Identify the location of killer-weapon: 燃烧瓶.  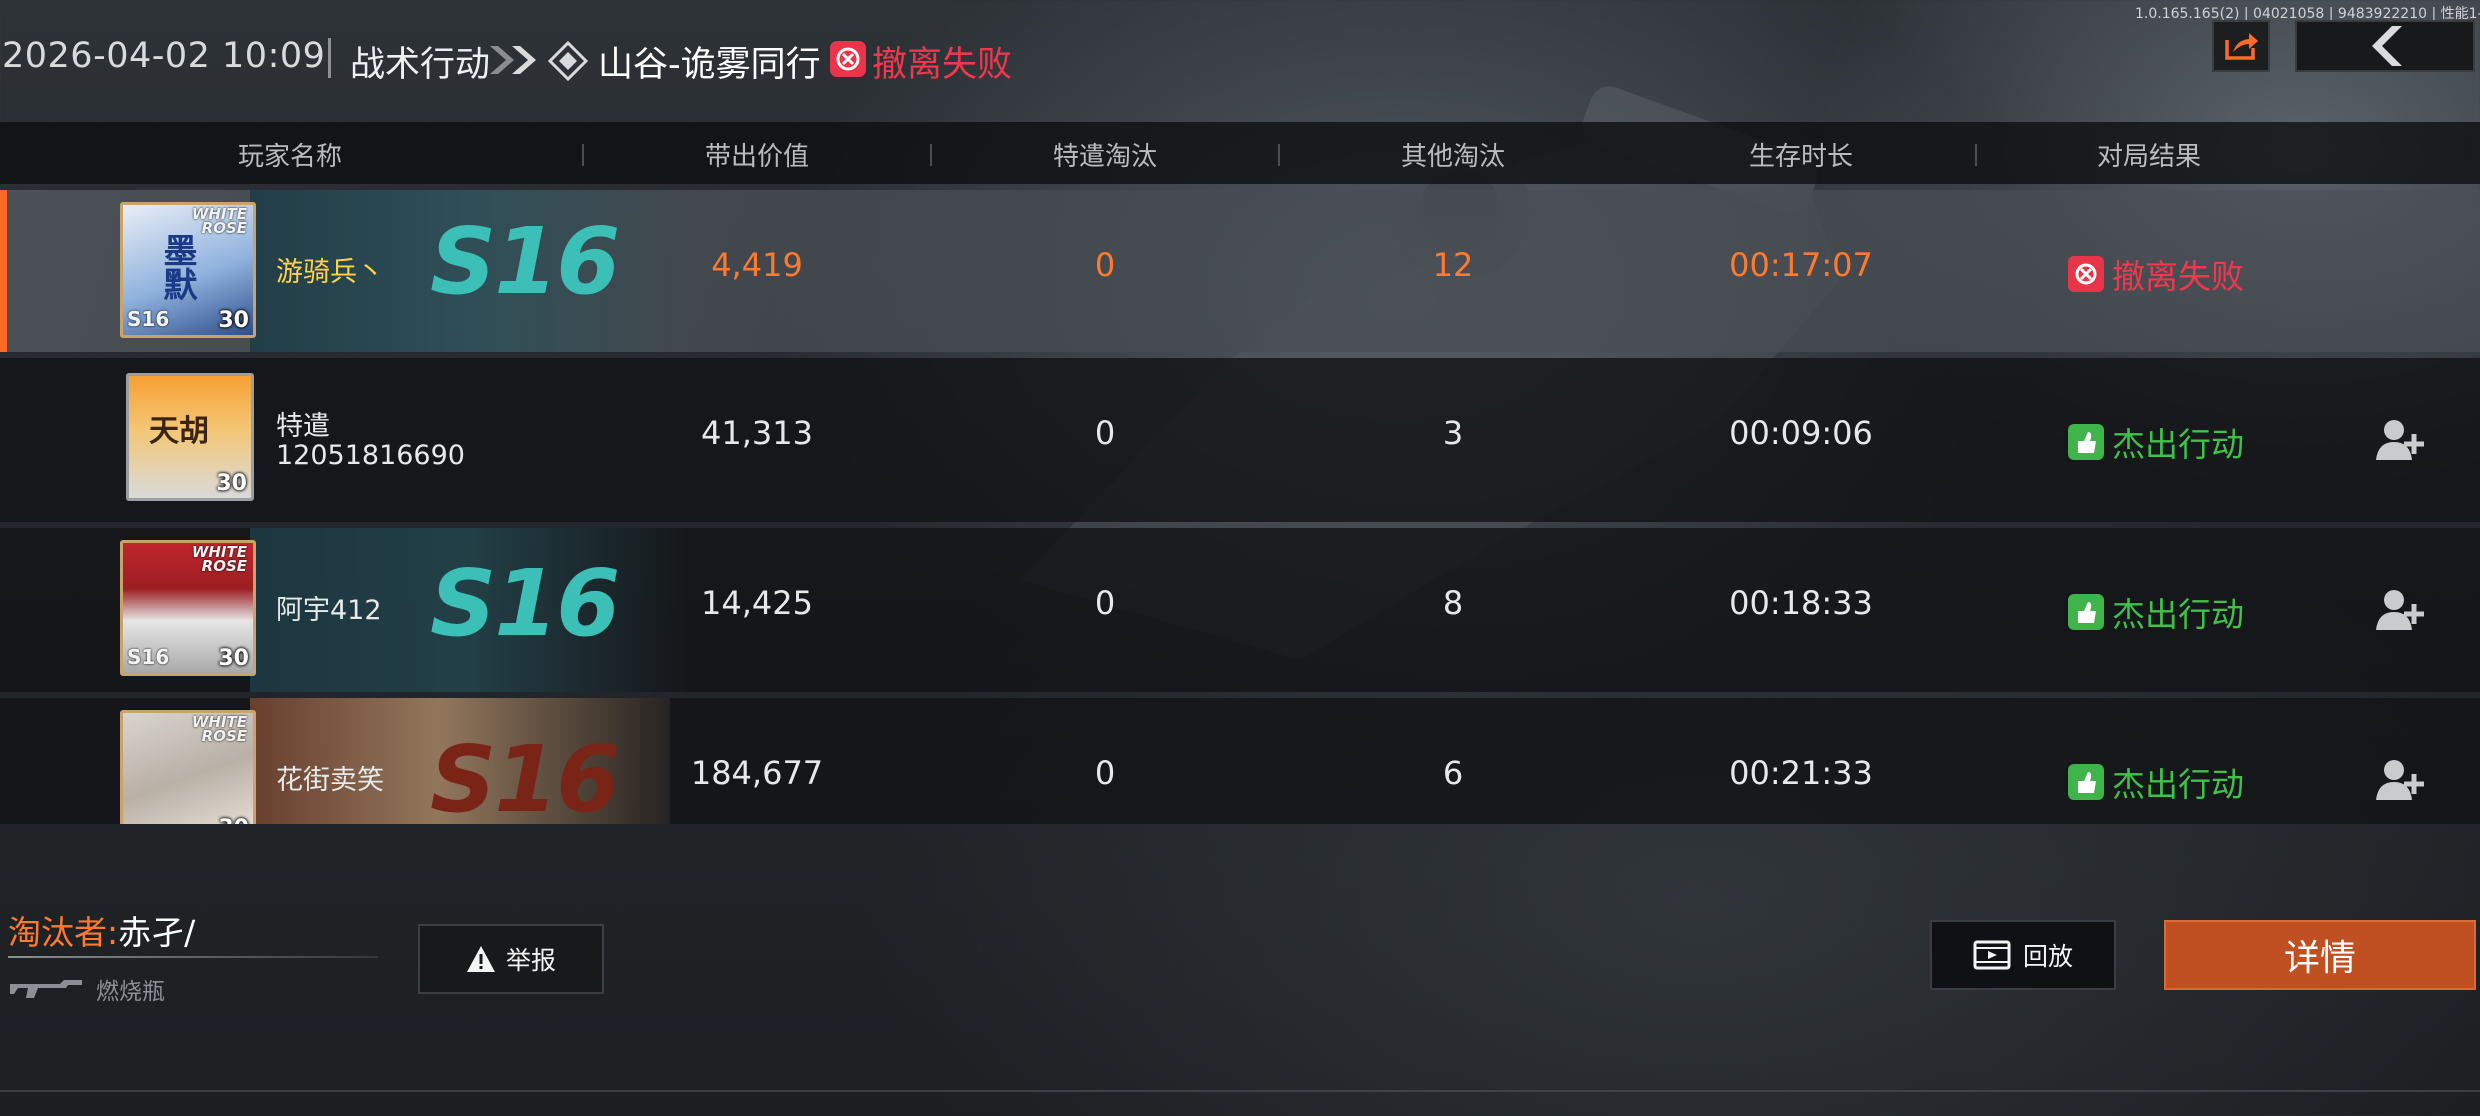
(86, 989).